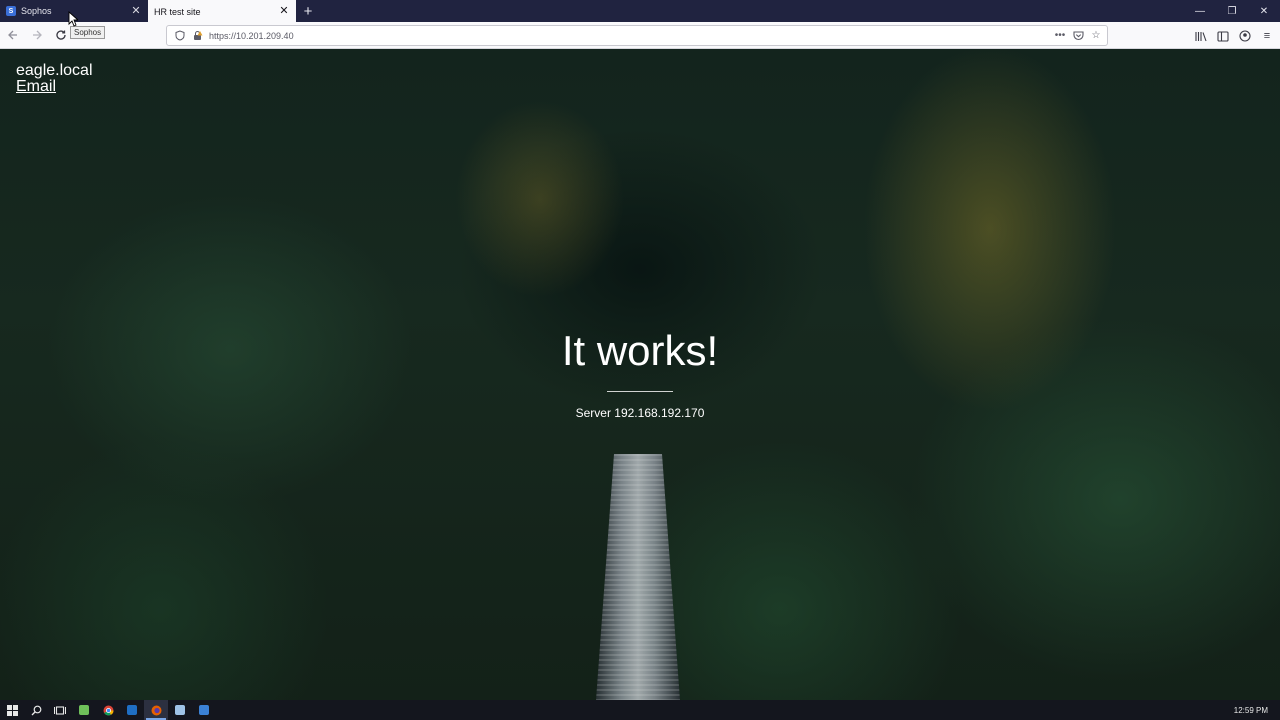 The image size is (1280, 720). Describe the element at coordinates (84, 710) in the screenshot. I see `notepad-app-icon` at that location.